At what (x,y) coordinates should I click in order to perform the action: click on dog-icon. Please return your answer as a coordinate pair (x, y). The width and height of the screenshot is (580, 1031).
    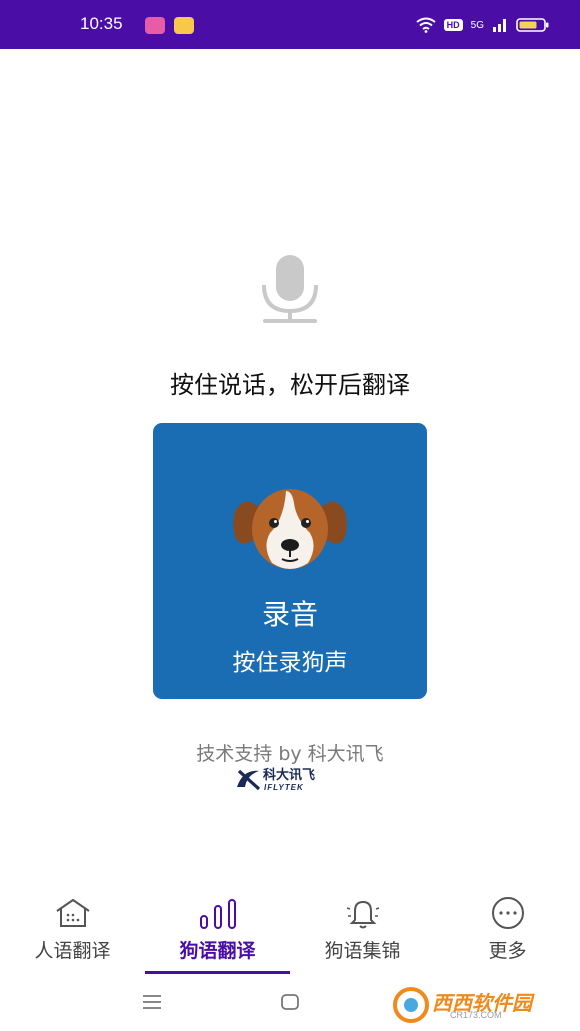
    Looking at the image, I should click on (290, 529).